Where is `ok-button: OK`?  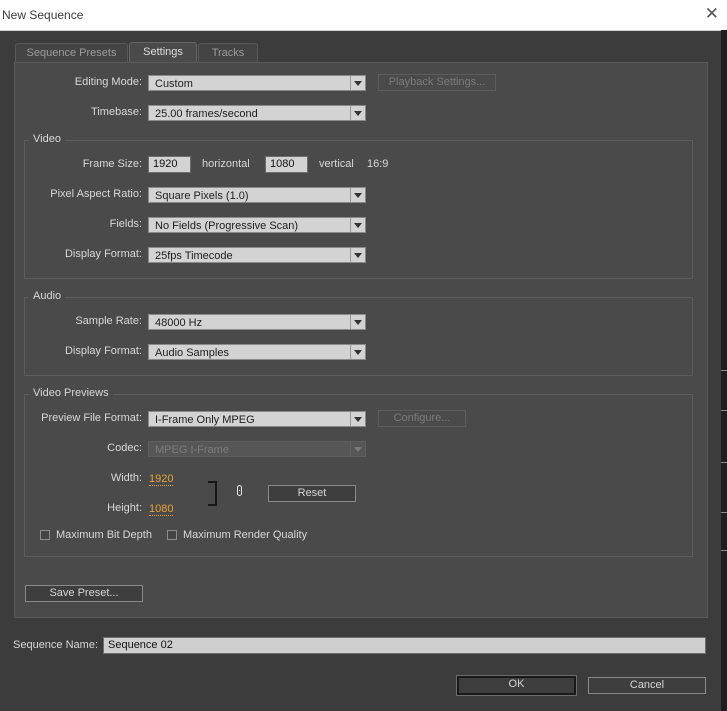
ok-button: OK is located at coordinates (516, 685).